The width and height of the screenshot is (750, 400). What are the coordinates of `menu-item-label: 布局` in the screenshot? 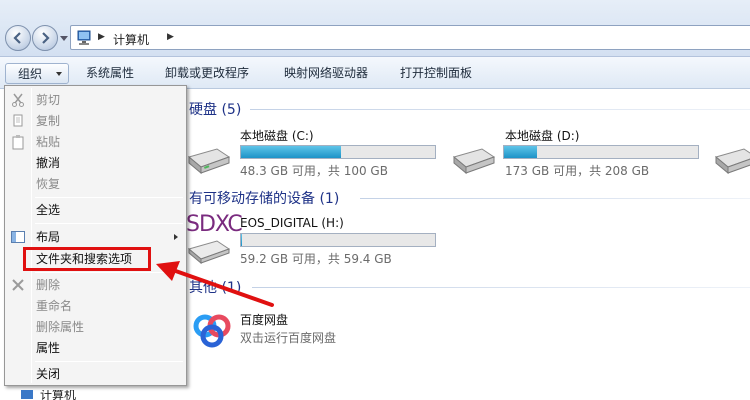 It's located at (48, 237).